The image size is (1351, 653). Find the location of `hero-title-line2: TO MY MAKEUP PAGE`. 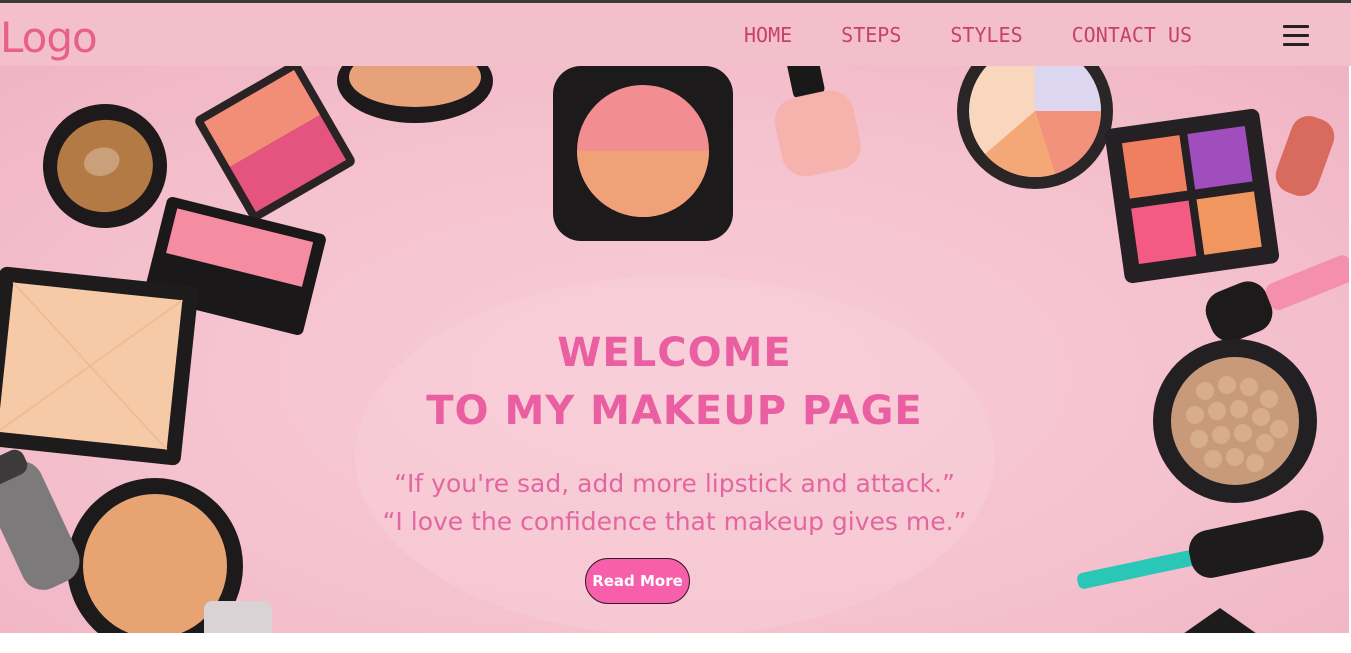

hero-title-line2: TO MY MAKEUP PAGE is located at coordinates (674, 411).